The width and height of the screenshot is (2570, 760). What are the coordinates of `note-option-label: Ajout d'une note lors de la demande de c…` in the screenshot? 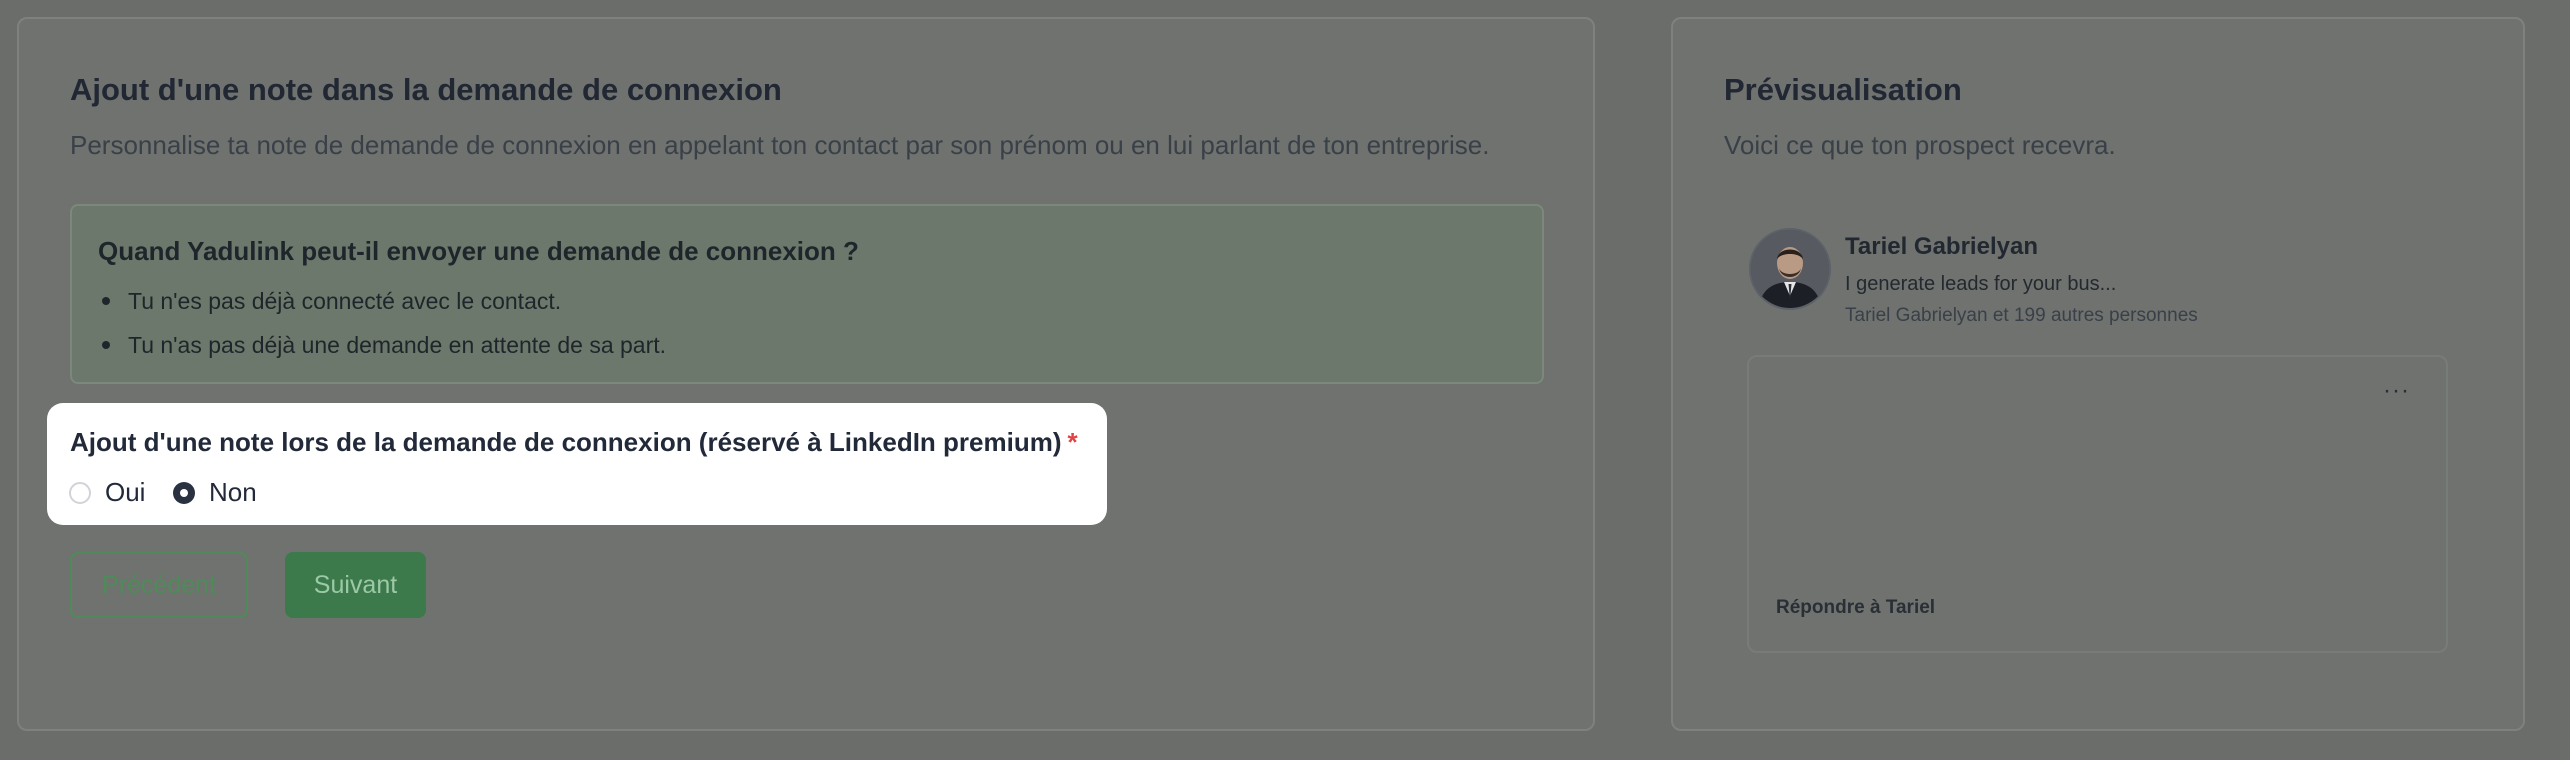 It's located at (574, 442).